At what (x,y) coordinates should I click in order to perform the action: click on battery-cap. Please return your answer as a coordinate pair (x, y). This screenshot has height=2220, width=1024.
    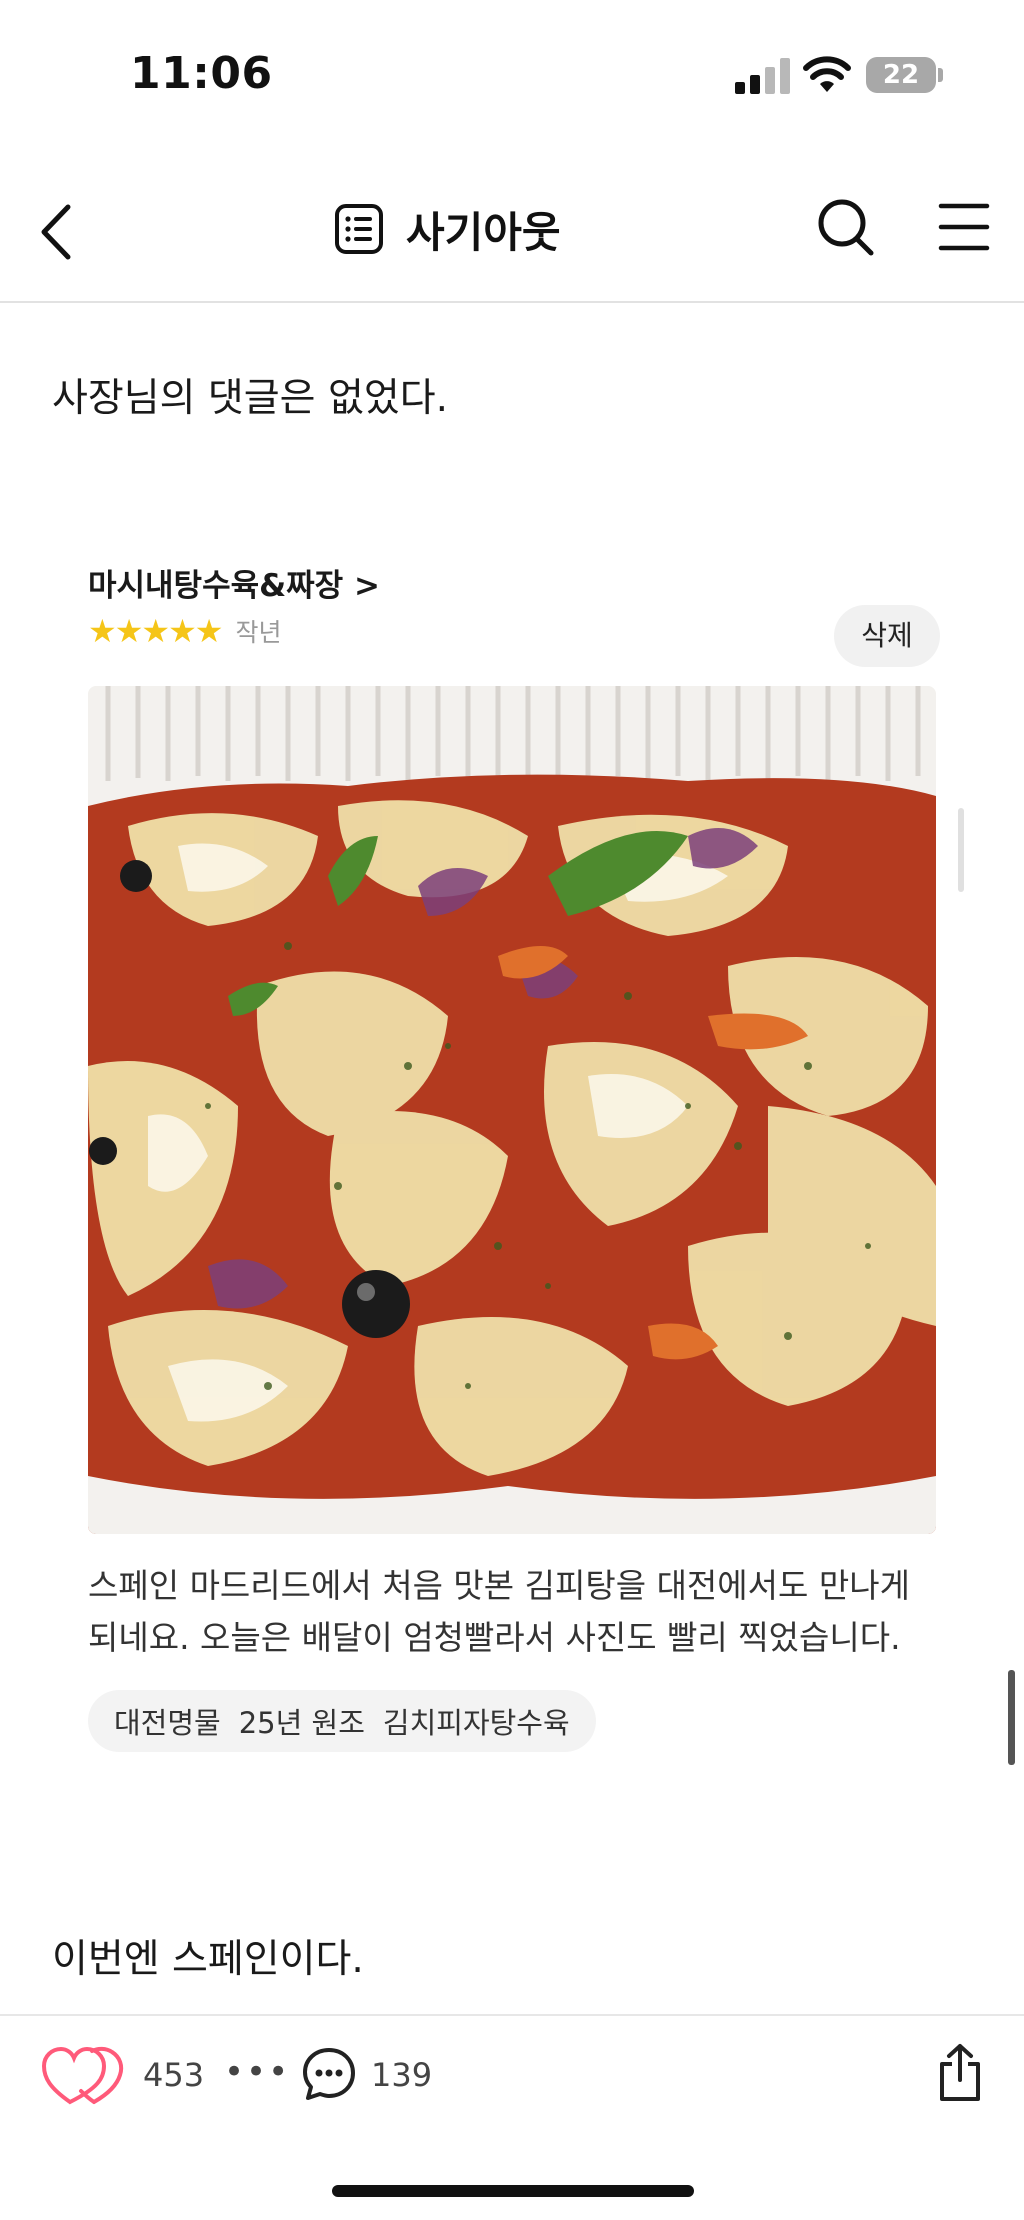
    Looking at the image, I should click on (940, 75).